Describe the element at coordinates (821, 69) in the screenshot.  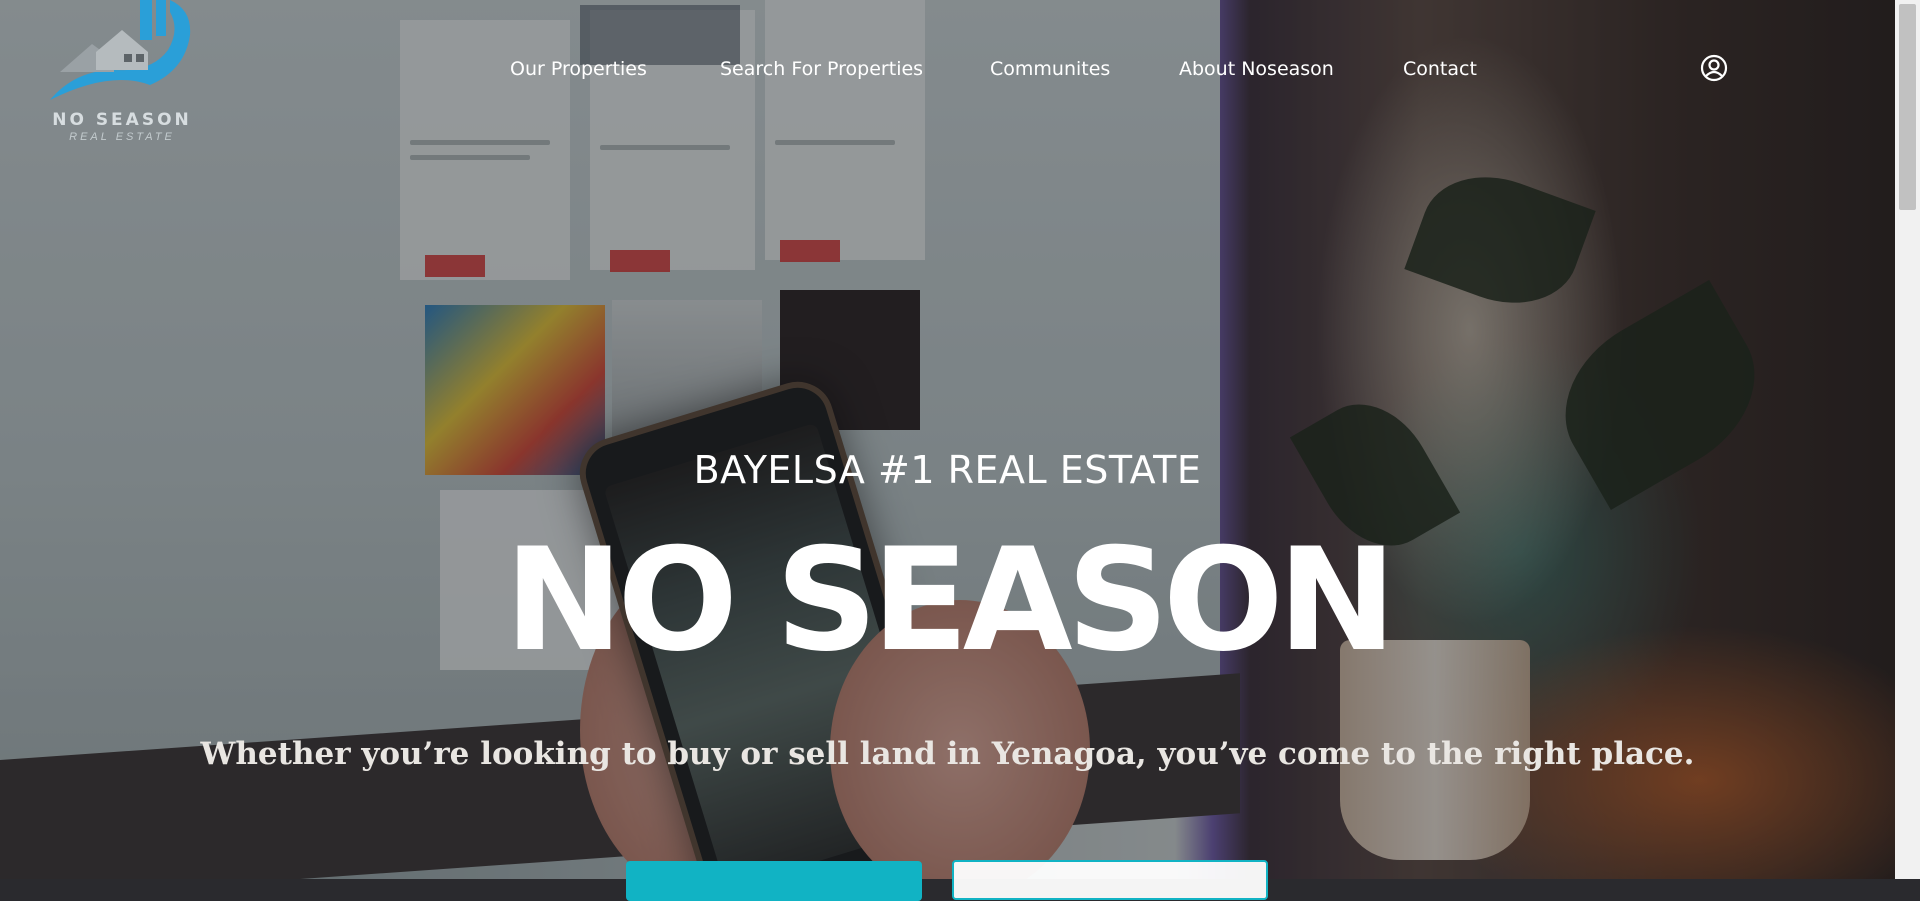
I see `nav-item-search-for-properties: Search For Properties` at that location.